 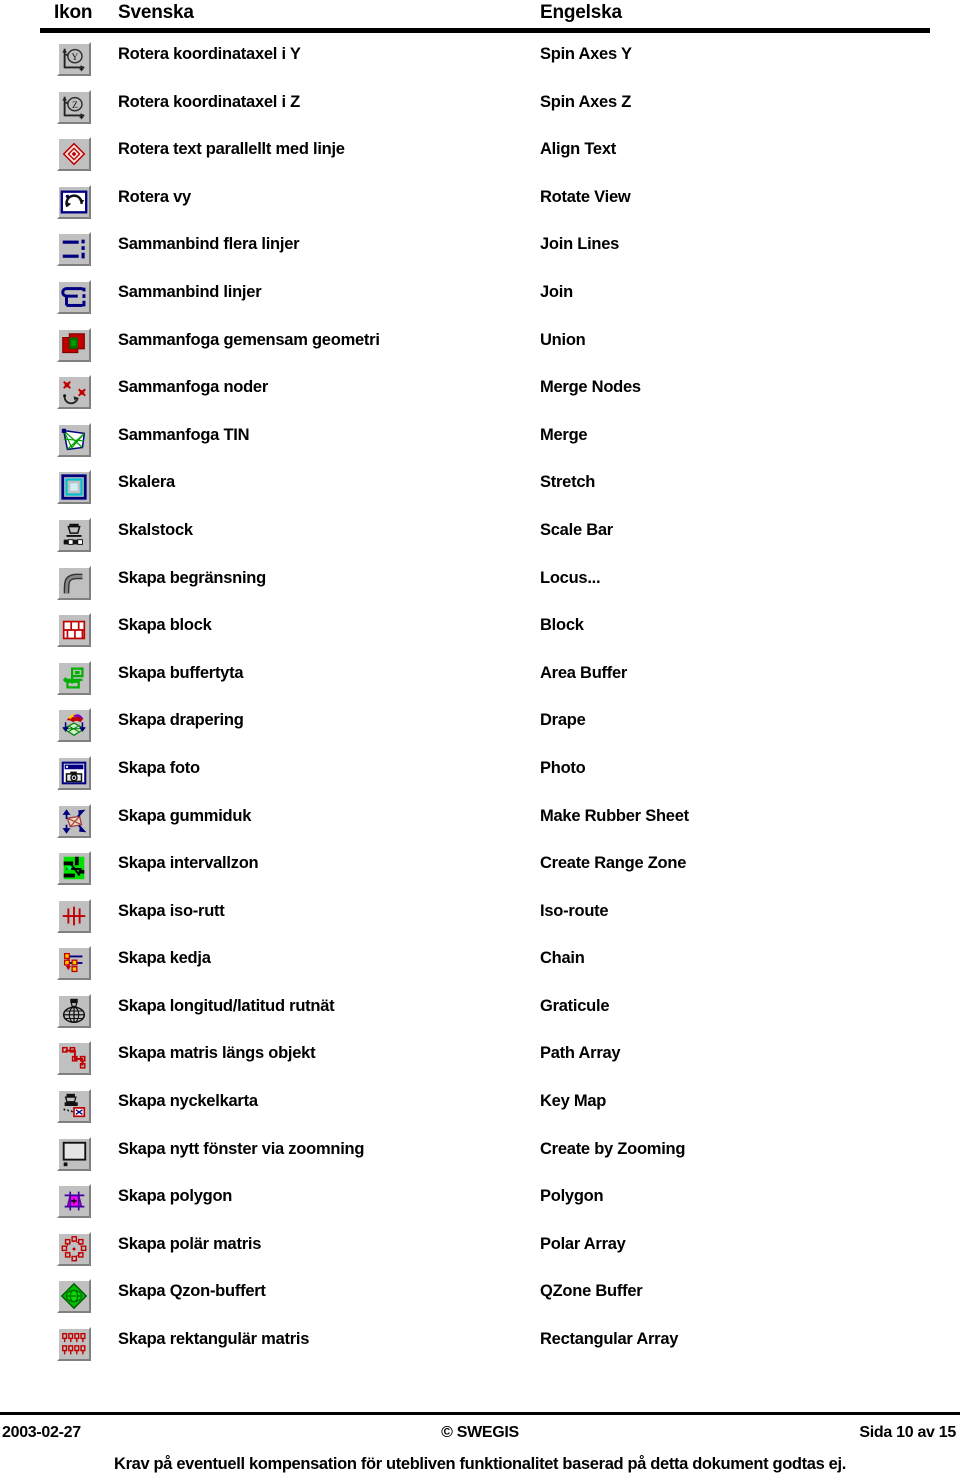 What do you see at coordinates (480, 1254) in the screenshot?
I see `table-row: Skapa polär matris Polar Array` at bounding box center [480, 1254].